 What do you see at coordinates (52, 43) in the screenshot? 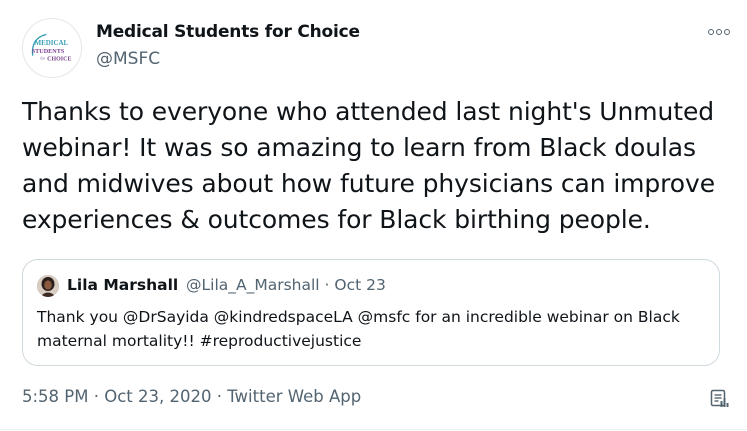
I see `svg-text: MEDICAL` at bounding box center [52, 43].